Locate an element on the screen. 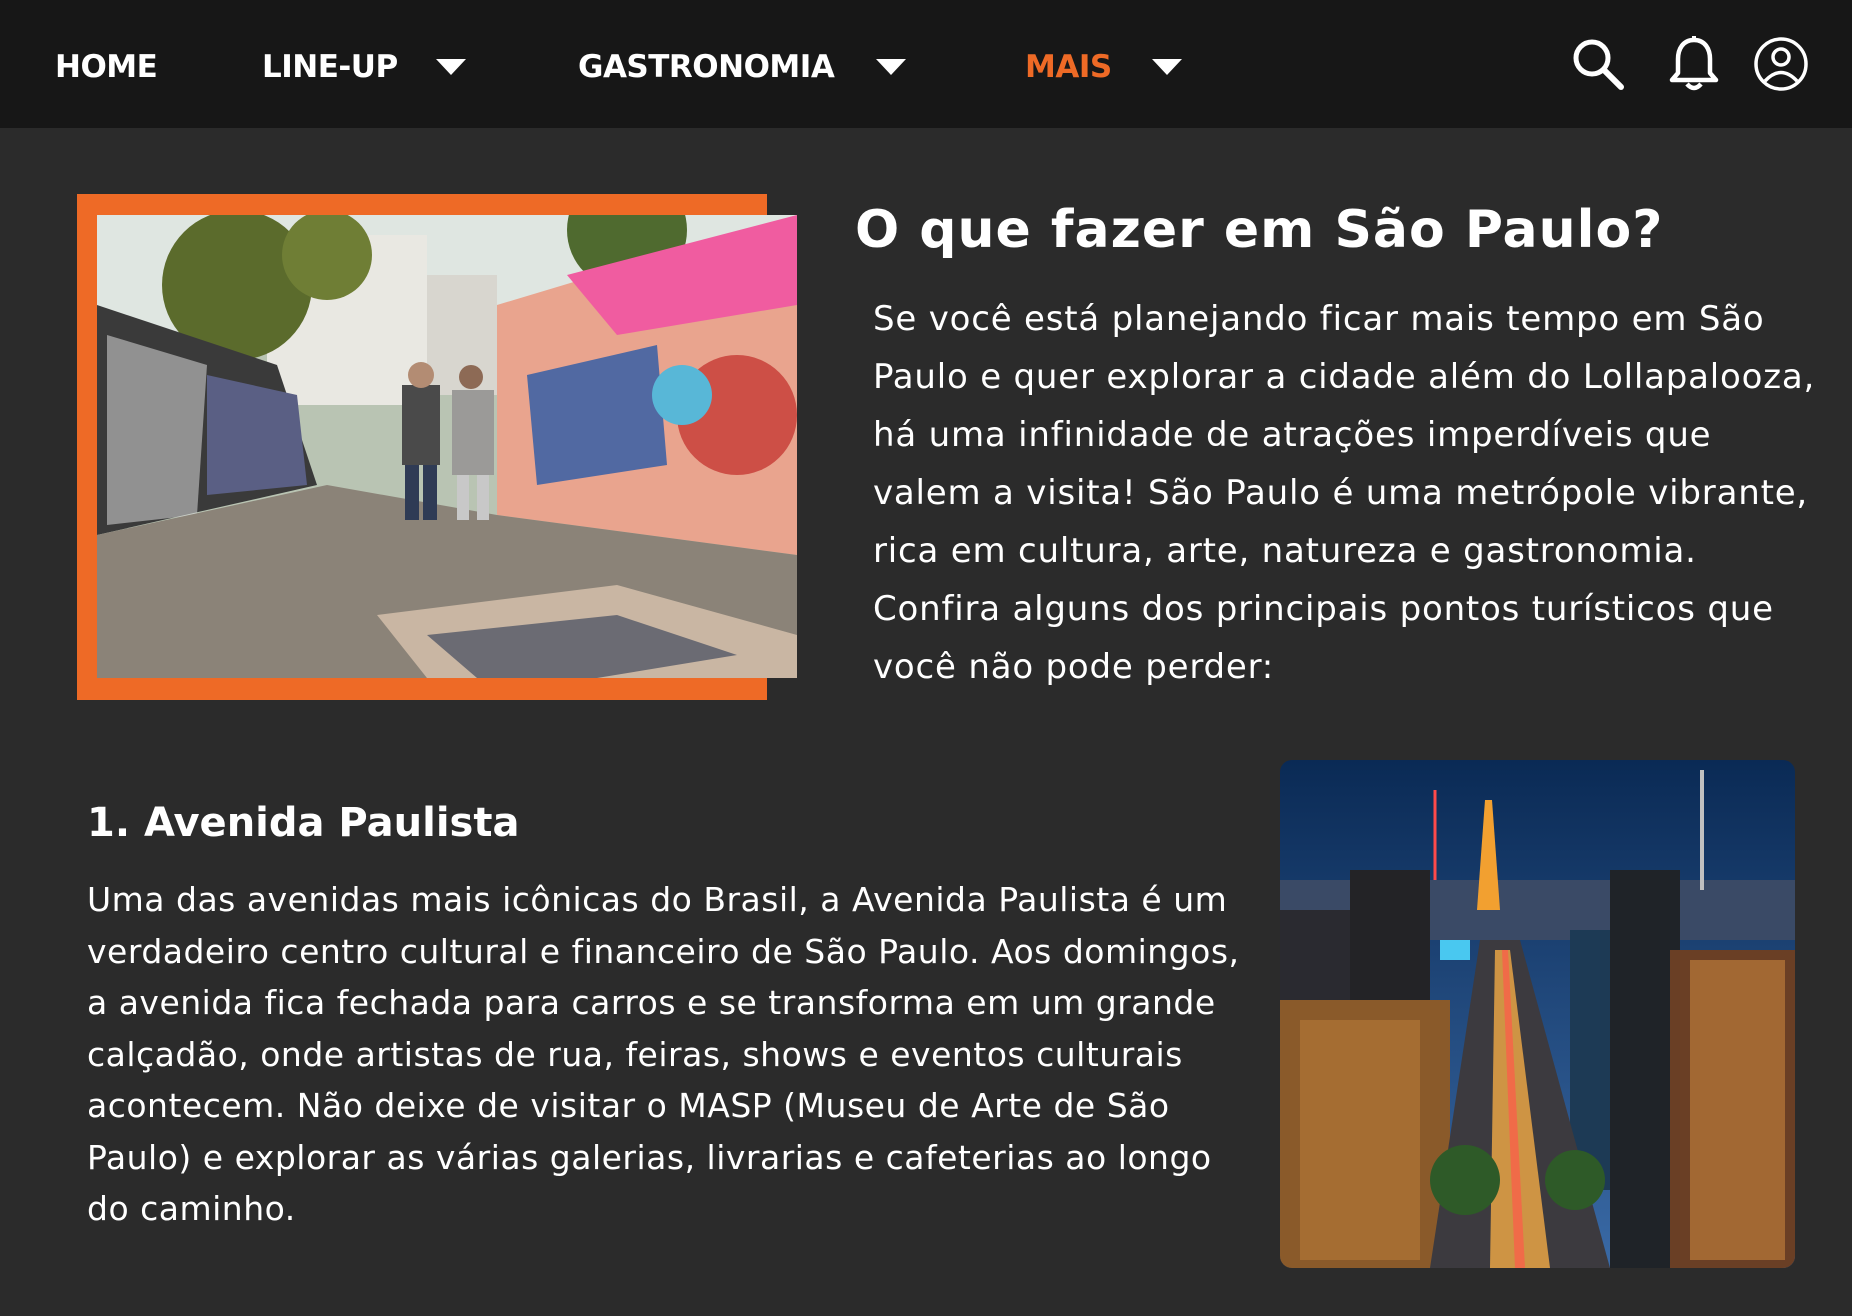  section-title: 1. Avenida Paulista is located at coordinates (303, 823).